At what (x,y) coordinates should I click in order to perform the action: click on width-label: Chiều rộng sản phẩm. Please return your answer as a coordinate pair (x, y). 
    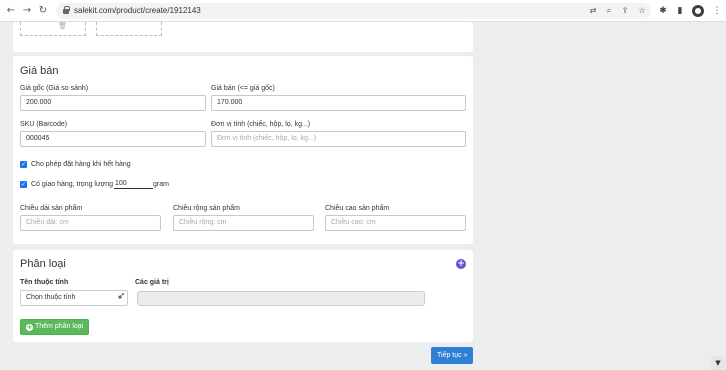
    Looking at the image, I should click on (206, 208).